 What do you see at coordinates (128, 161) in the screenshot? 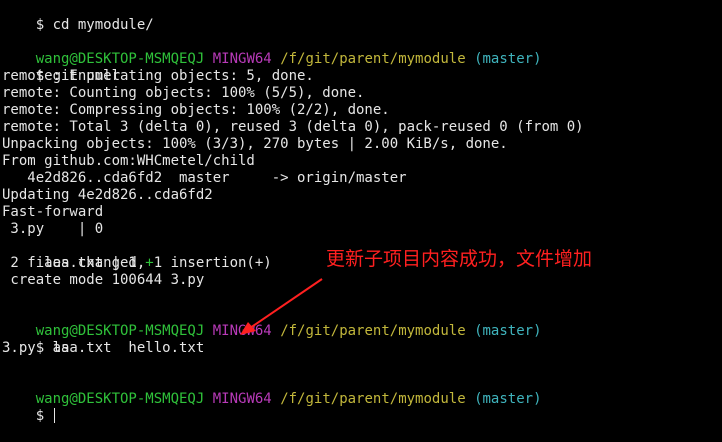
I see `output-line: From github.com:WHCmetel/child` at bounding box center [128, 161].